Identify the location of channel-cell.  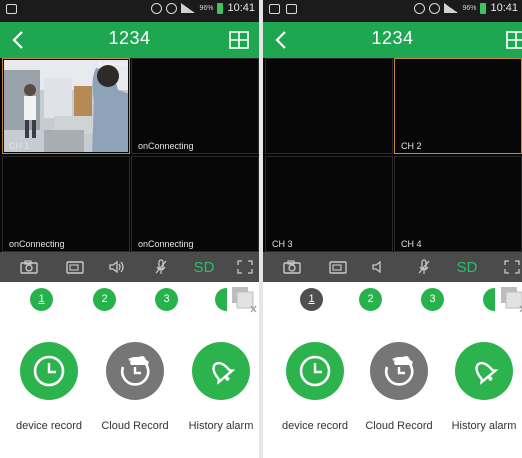
(329, 106).